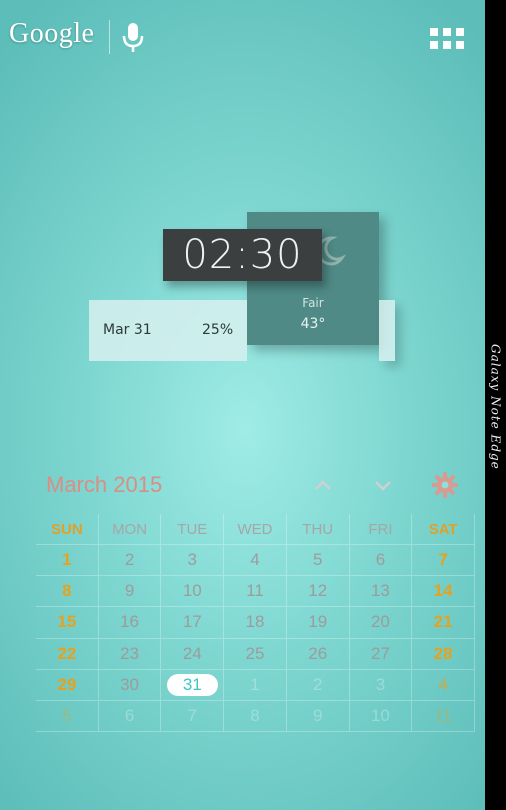  I want to click on calendar-day-next-month: 10, so click(381, 716).